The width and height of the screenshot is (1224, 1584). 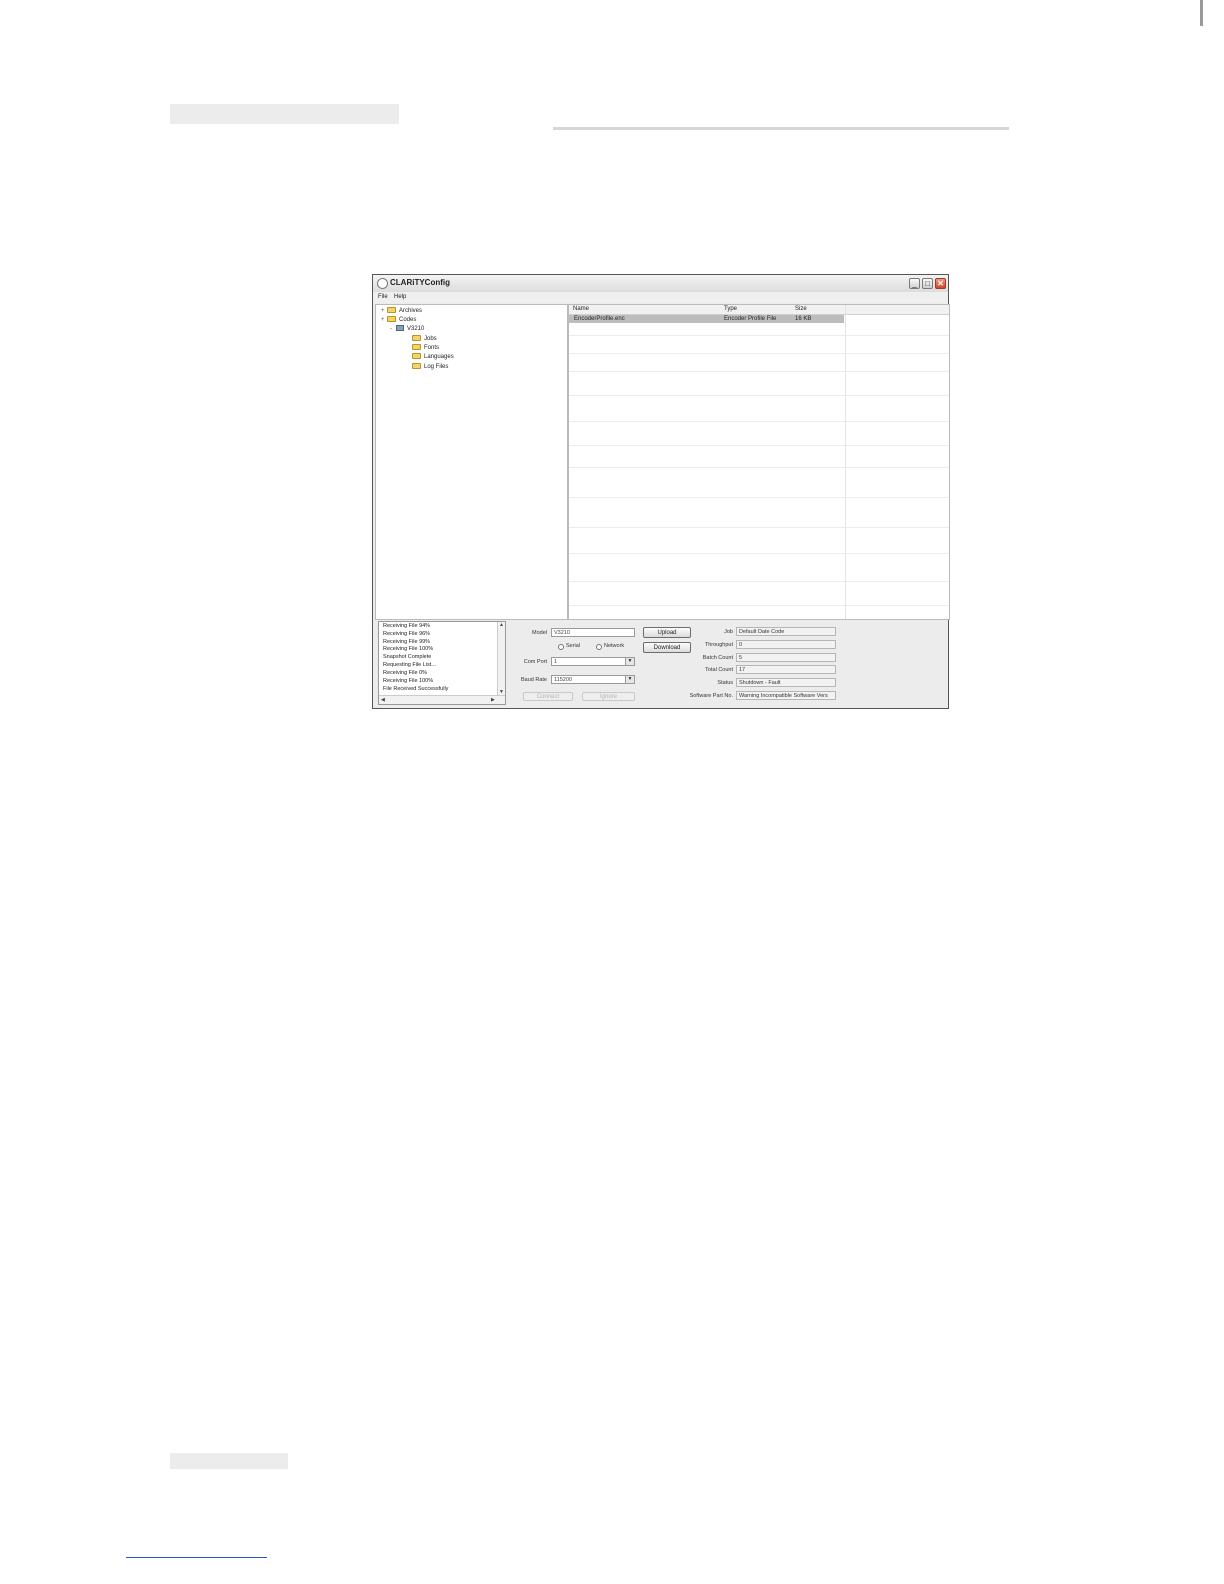 I want to click on tree-item-v3210: - V3210, so click(x=407, y=329).